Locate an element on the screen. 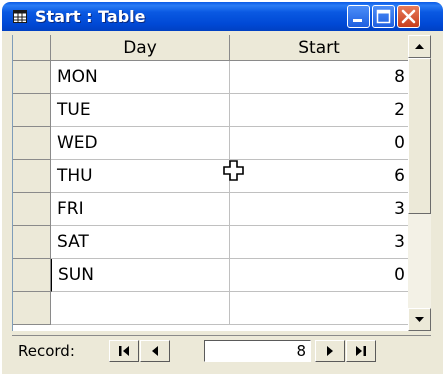 The height and width of the screenshot is (376, 445). title-bar: Start : Table is located at coordinates (222, 16).